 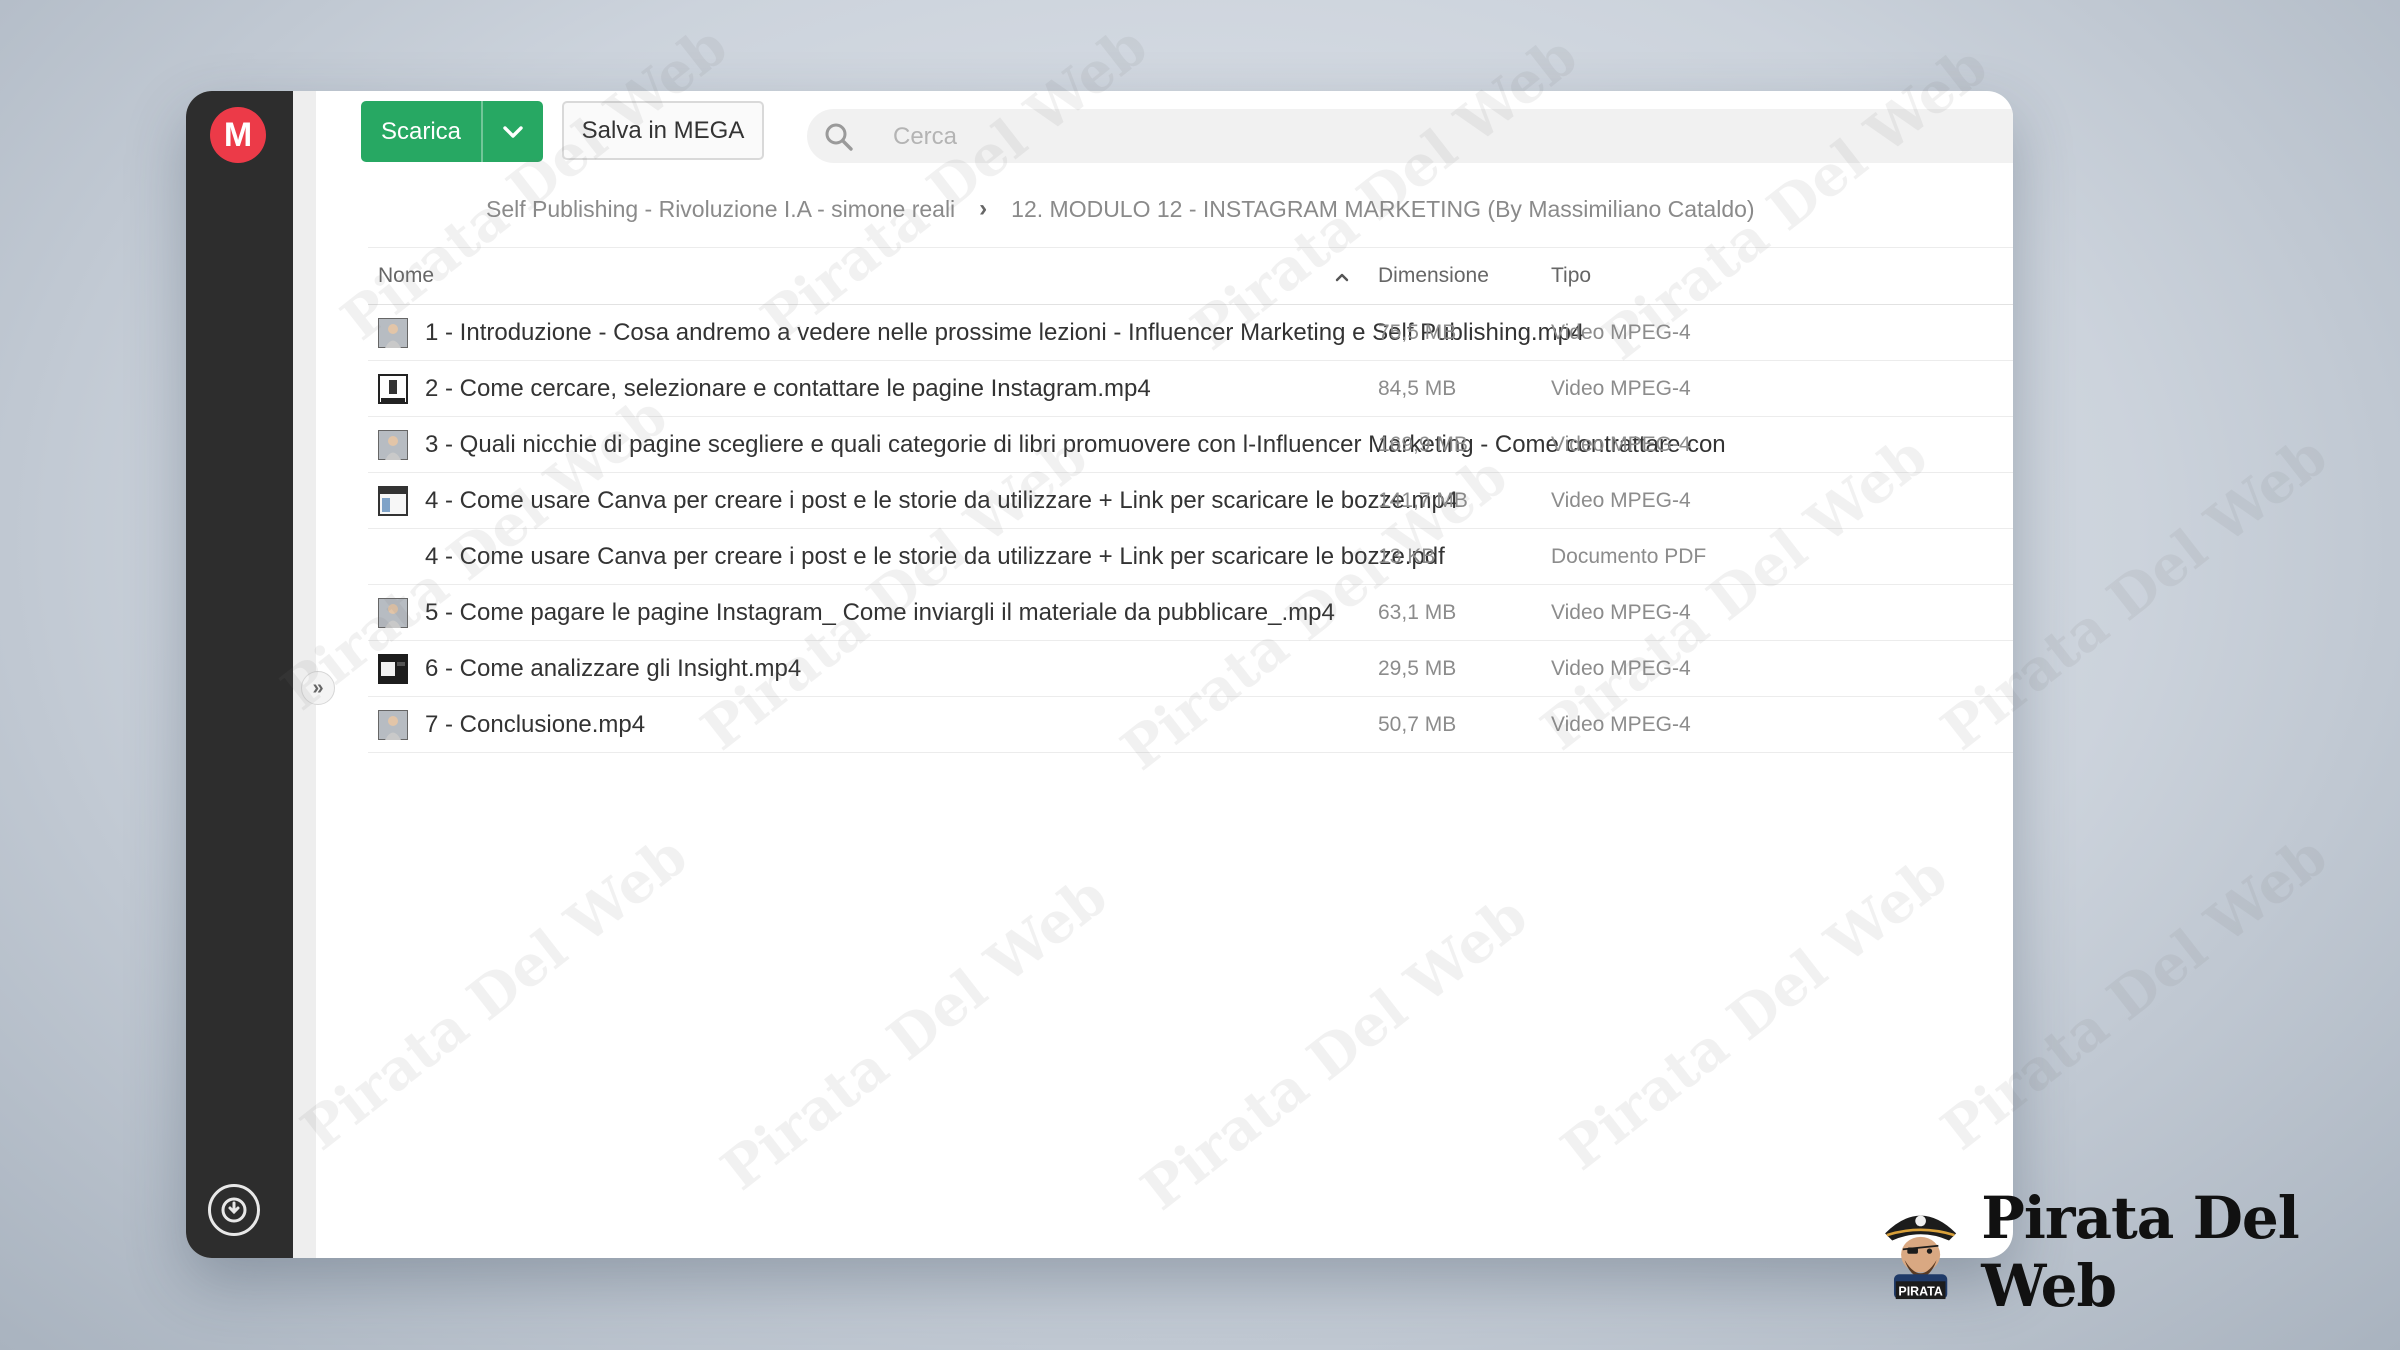 I want to click on column-header-name: Nome, so click(x=406, y=276).